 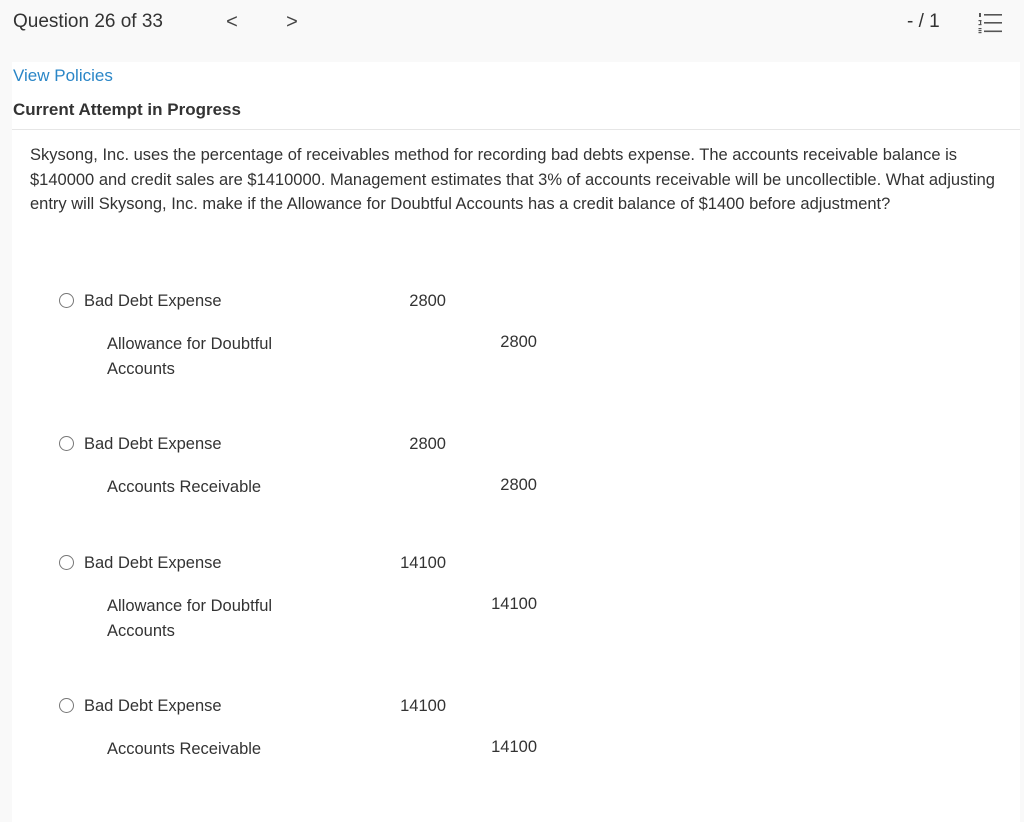 I want to click on question-header: Question 26 of 33 < > - / 1, so click(x=512, y=22).